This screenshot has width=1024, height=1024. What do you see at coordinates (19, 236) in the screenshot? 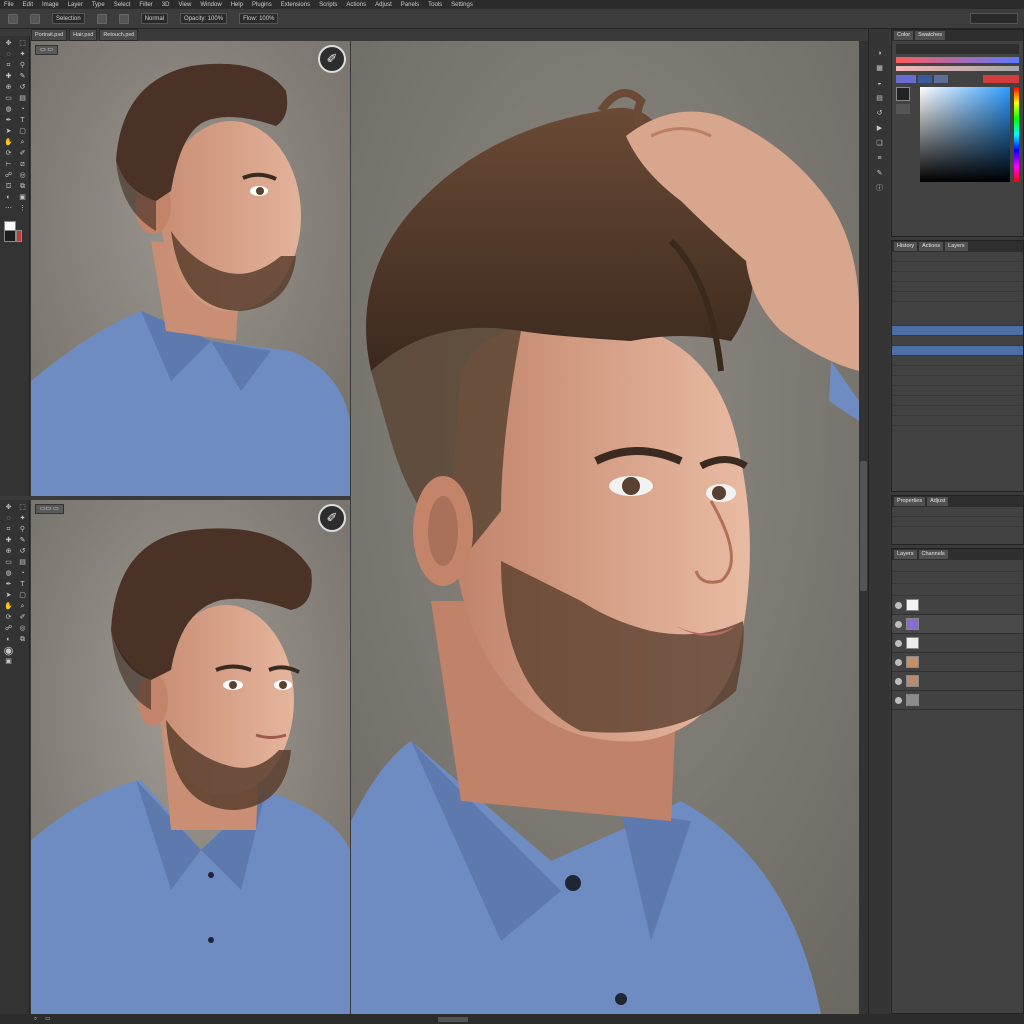
I see `swap-color-icon` at bounding box center [19, 236].